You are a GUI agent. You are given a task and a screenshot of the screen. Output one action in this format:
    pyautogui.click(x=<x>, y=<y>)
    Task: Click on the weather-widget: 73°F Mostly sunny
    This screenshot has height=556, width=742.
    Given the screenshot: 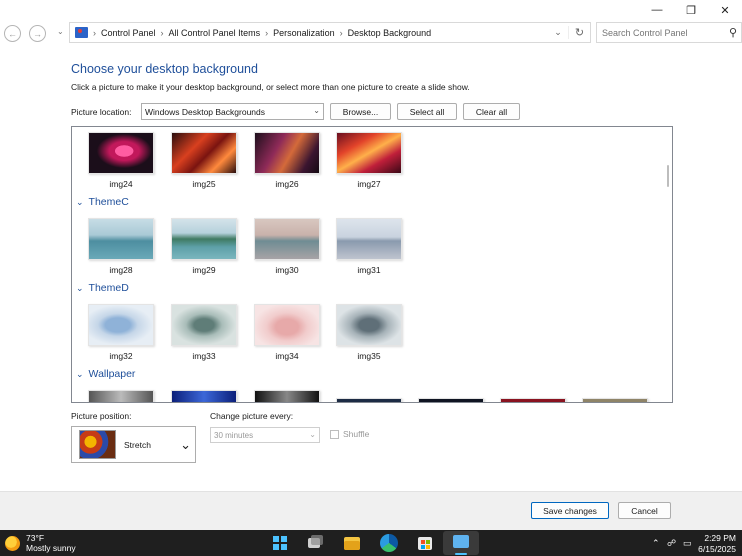 What is the action you would take?
    pyautogui.click(x=40, y=543)
    